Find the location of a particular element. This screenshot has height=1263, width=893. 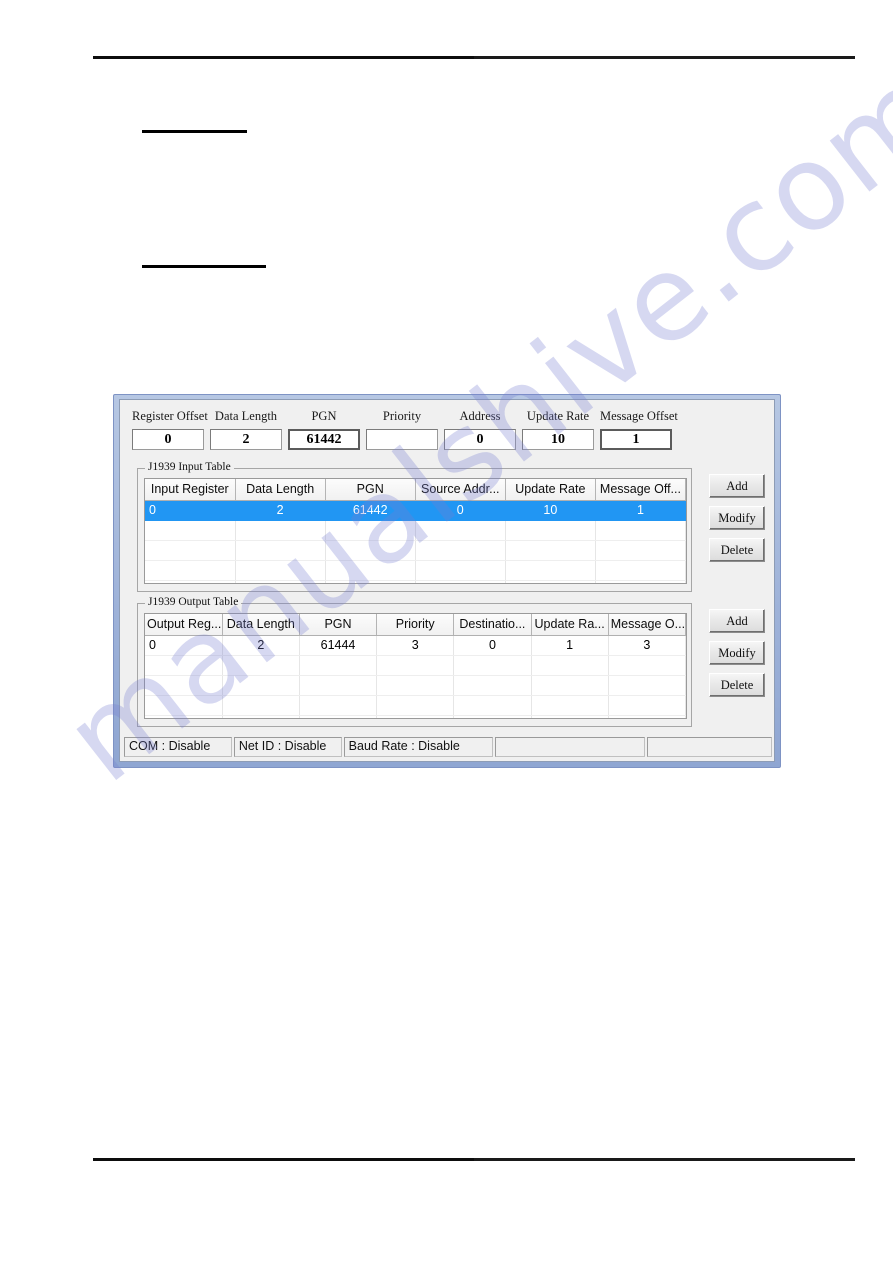

input-table-column-header: Update Rate is located at coordinates (550, 490).